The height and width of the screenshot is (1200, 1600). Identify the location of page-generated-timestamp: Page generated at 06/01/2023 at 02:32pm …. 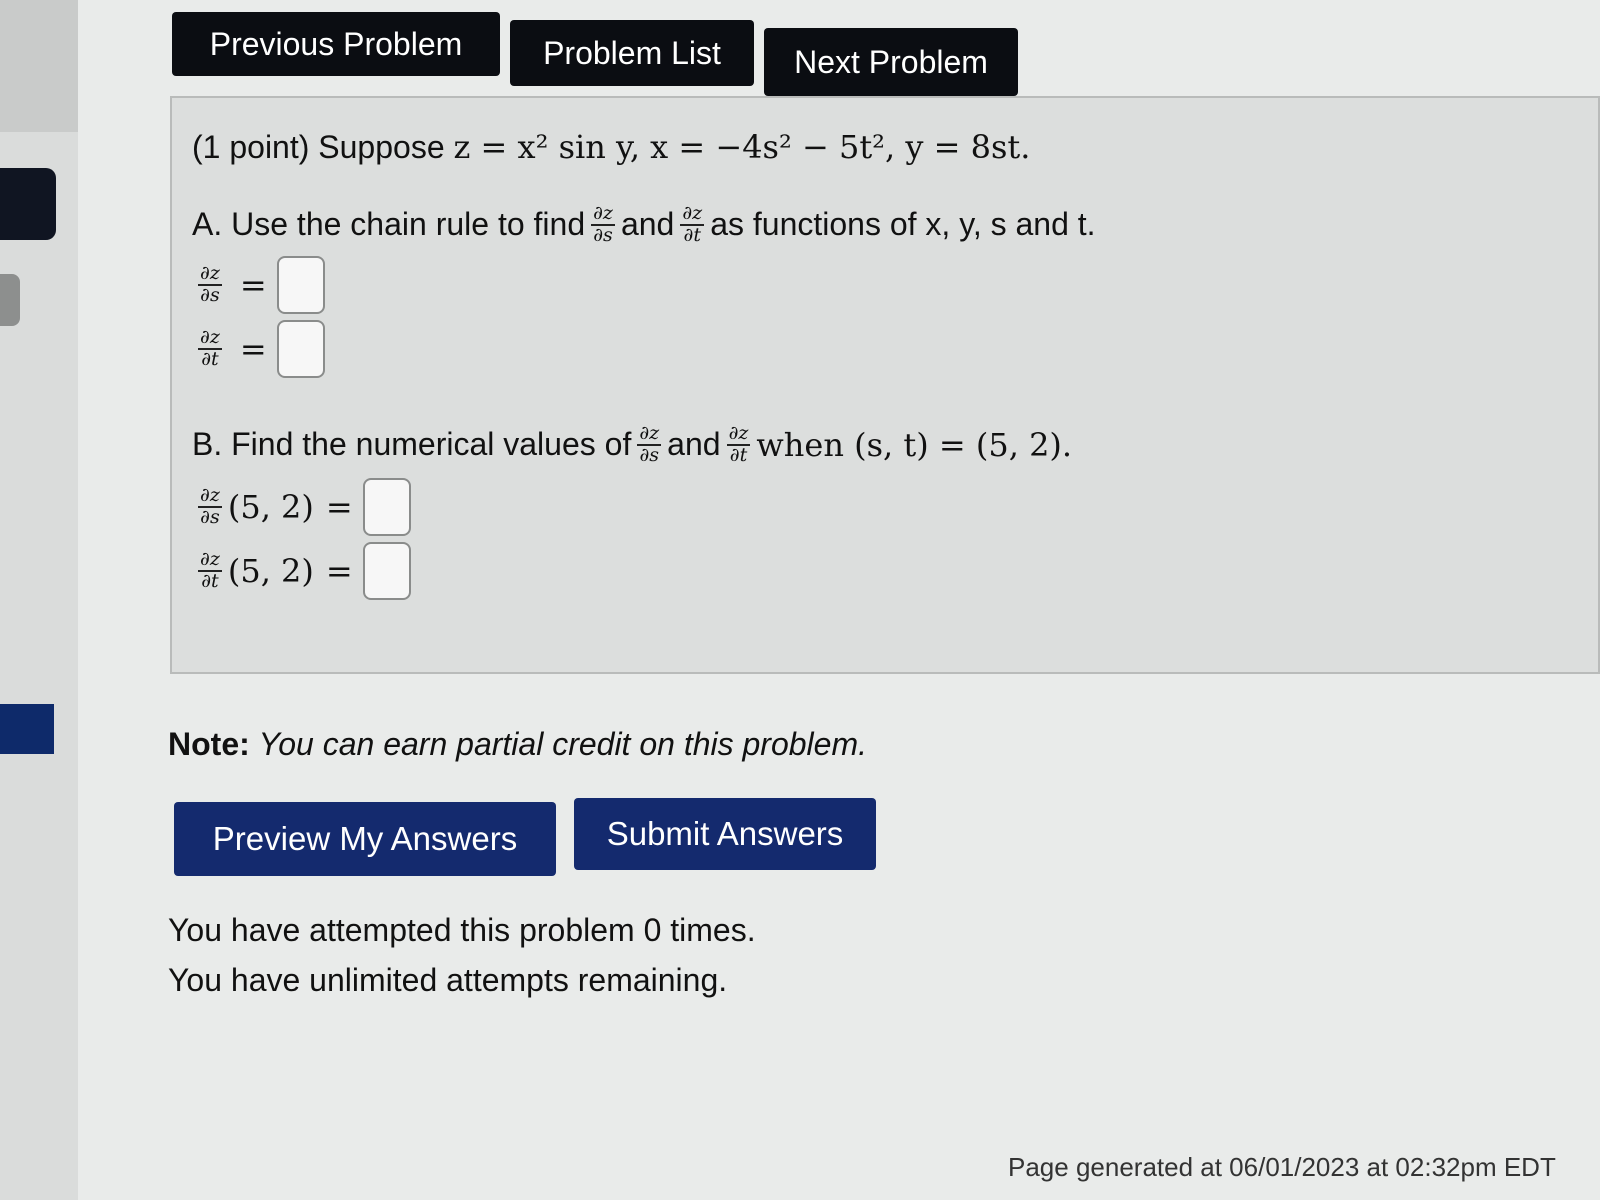
(1282, 1167).